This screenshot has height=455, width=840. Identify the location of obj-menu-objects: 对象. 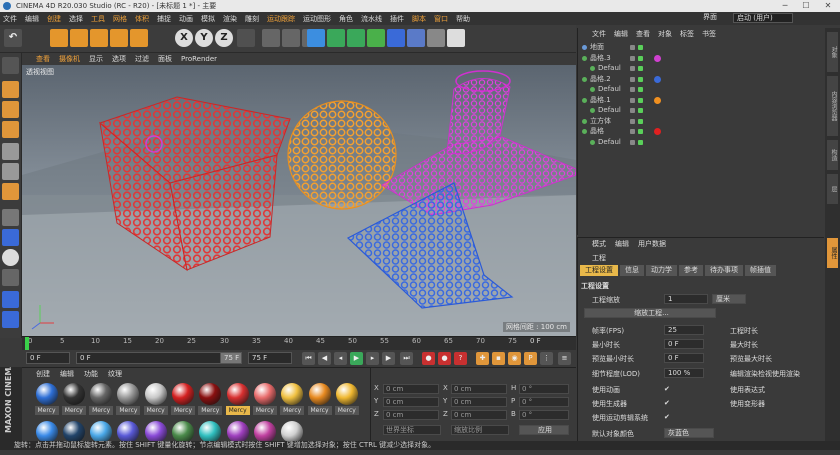
(665, 34).